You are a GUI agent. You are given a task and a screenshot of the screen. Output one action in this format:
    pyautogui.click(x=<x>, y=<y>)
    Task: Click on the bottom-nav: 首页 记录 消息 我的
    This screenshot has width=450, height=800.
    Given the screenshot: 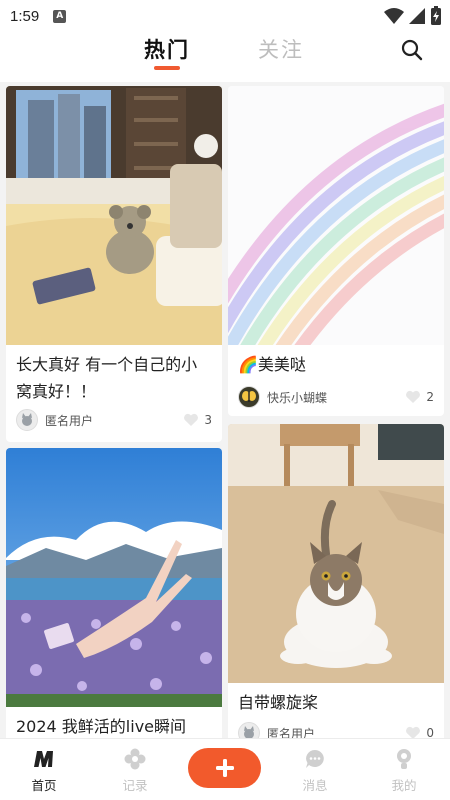 What is the action you would take?
    pyautogui.click(x=225, y=769)
    